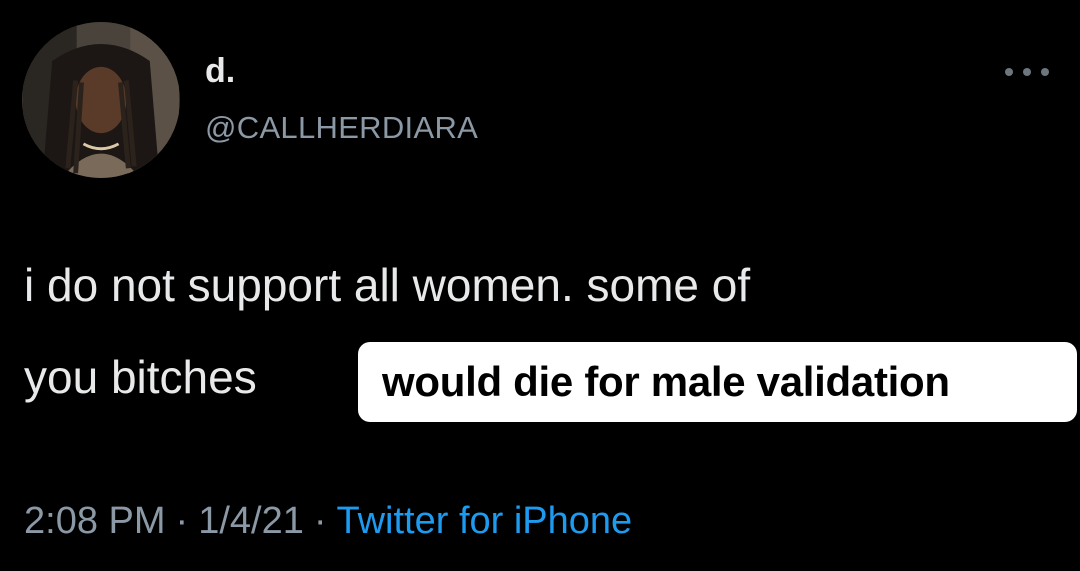  I want to click on display-name: d., so click(220, 71).